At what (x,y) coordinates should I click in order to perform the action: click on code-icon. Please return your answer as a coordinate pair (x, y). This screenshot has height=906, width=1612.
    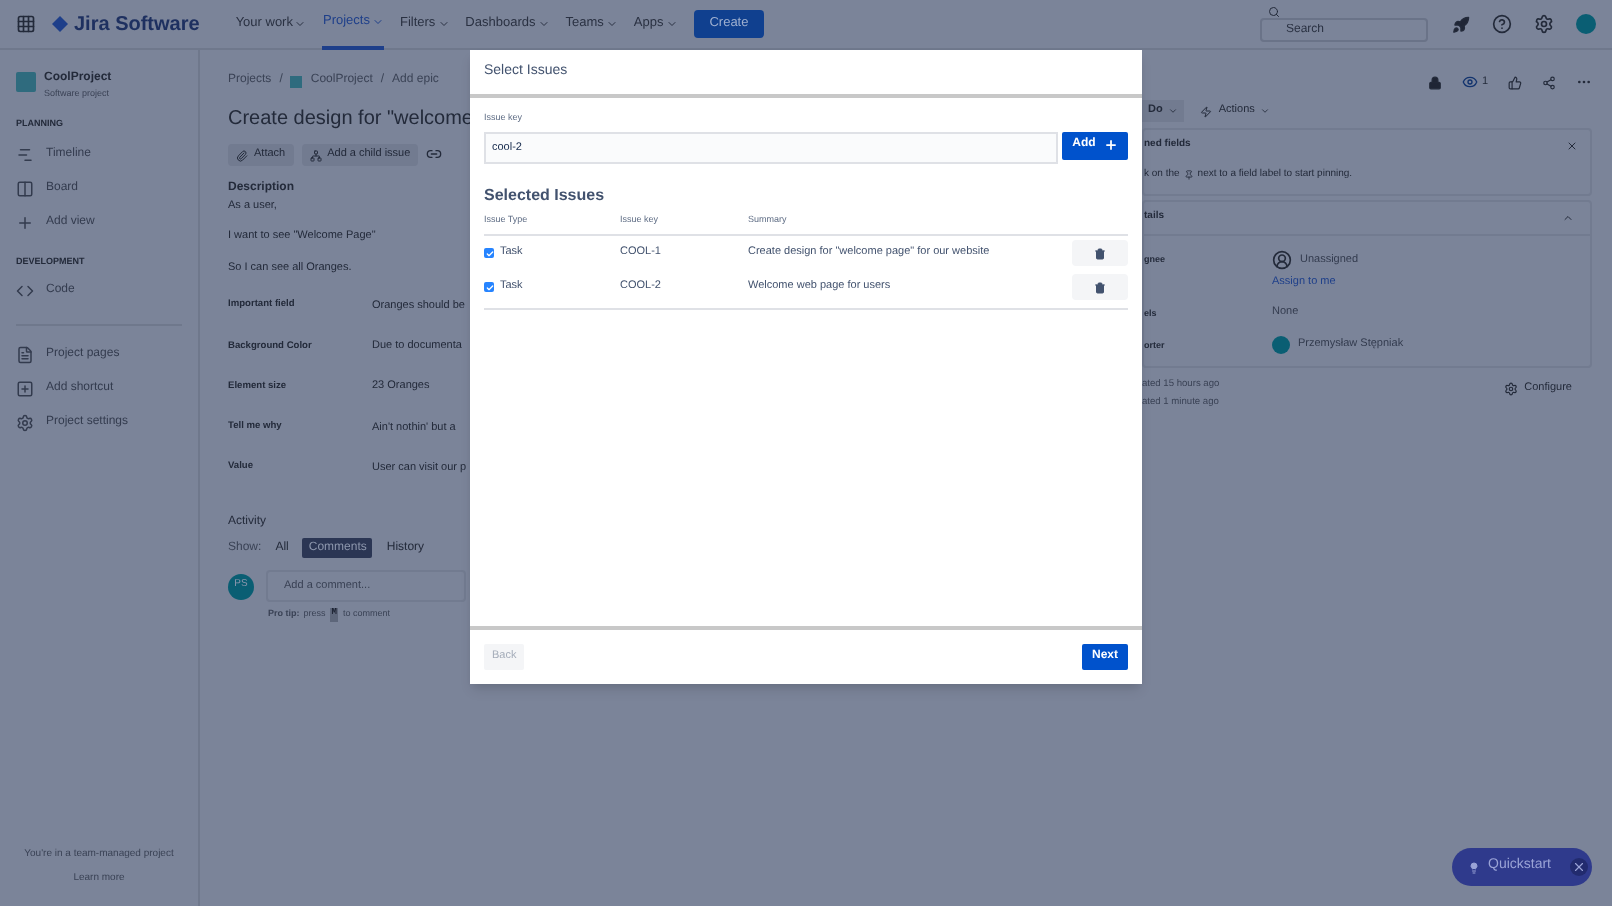
    Looking at the image, I should click on (25, 291).